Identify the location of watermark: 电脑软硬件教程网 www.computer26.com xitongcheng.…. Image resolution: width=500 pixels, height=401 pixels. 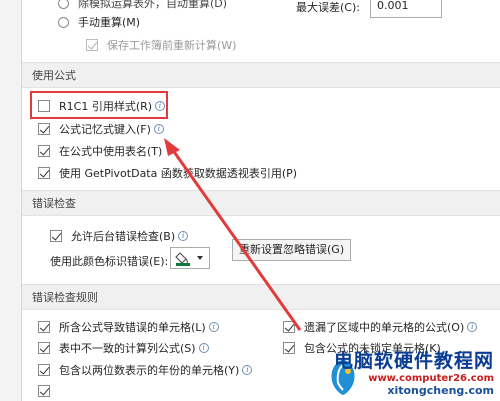
(414, 371).